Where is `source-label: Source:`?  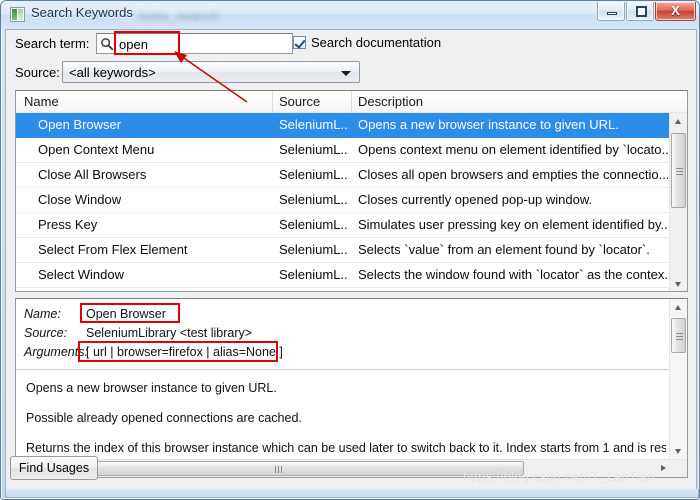 source-label: Source: is located at coordinates (37, 72).